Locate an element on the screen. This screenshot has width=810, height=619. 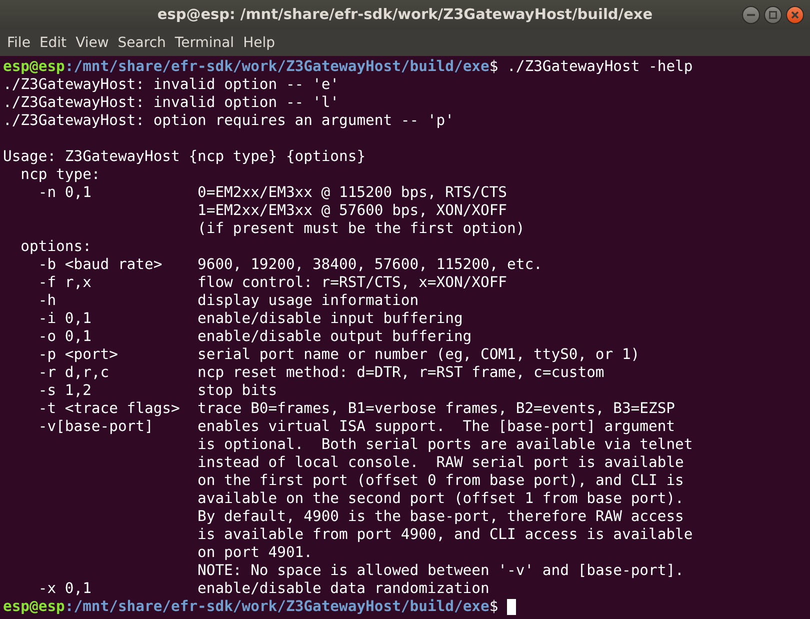
option-description: 1=EM2xx/EM3xx @ 57600 bps, XON/XOFF is located at coordinates (353, 211).